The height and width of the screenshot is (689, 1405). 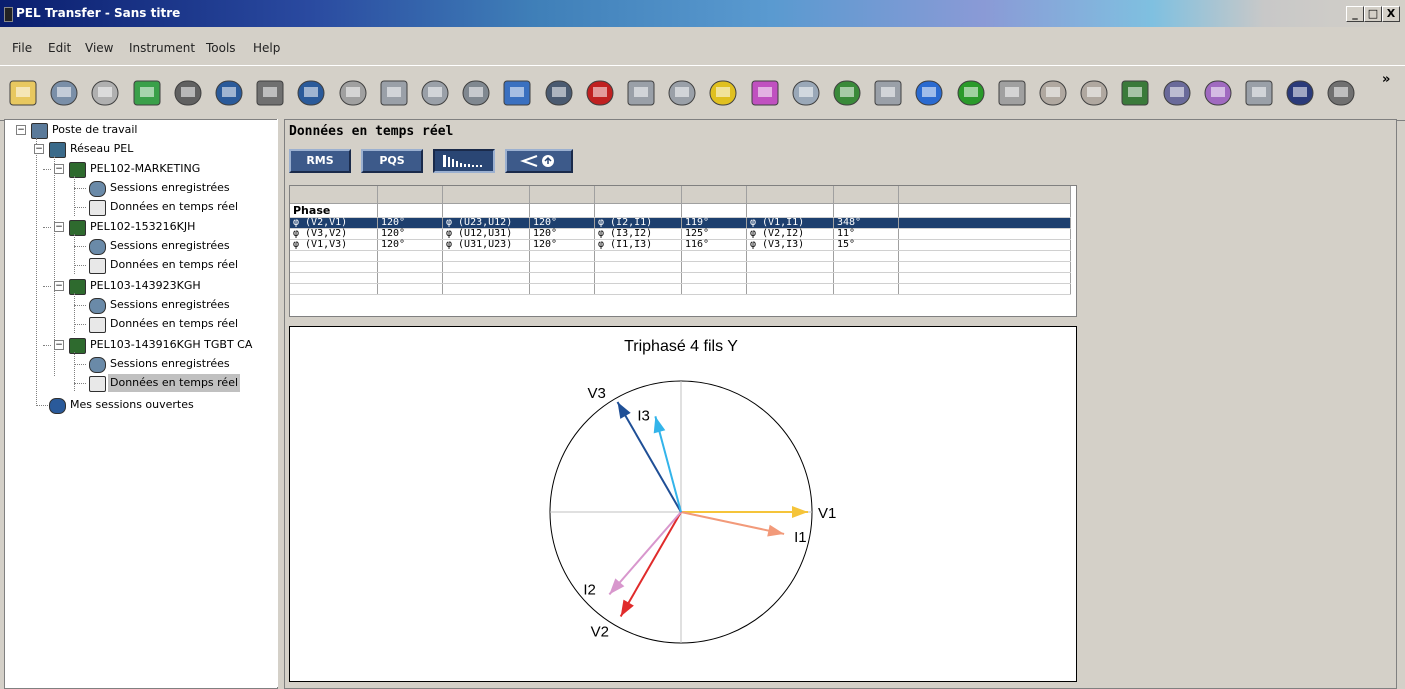 I want to click on minimize-button: _, so click(x=1355, y=14).